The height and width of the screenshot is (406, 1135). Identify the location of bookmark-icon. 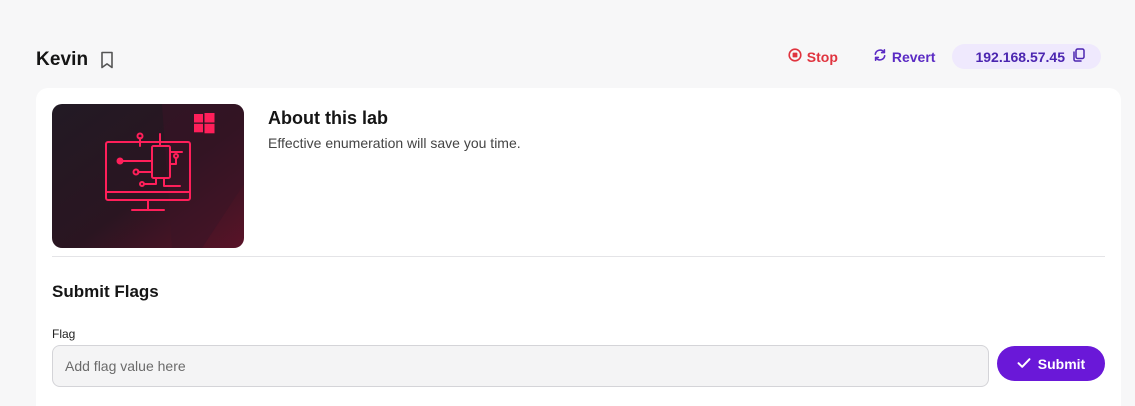
(107, 60).